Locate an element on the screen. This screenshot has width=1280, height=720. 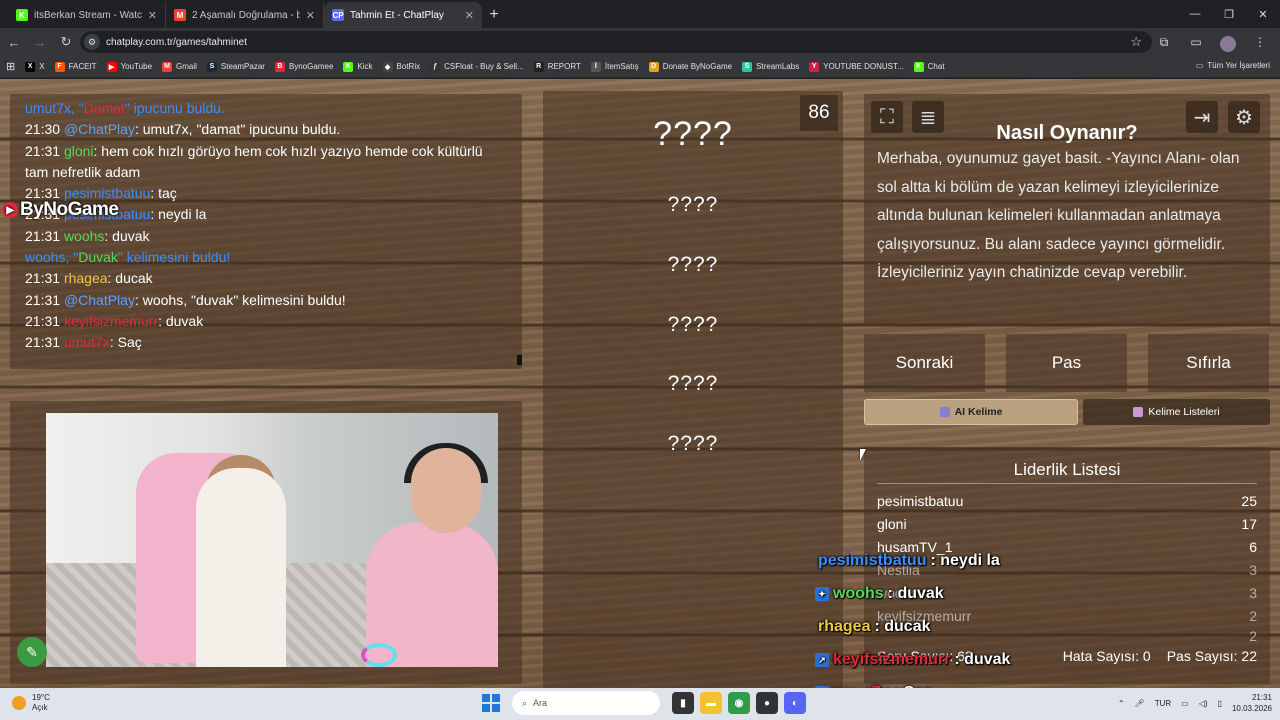
site-info-icon: ⚙ is located at coordinates (92, 42).